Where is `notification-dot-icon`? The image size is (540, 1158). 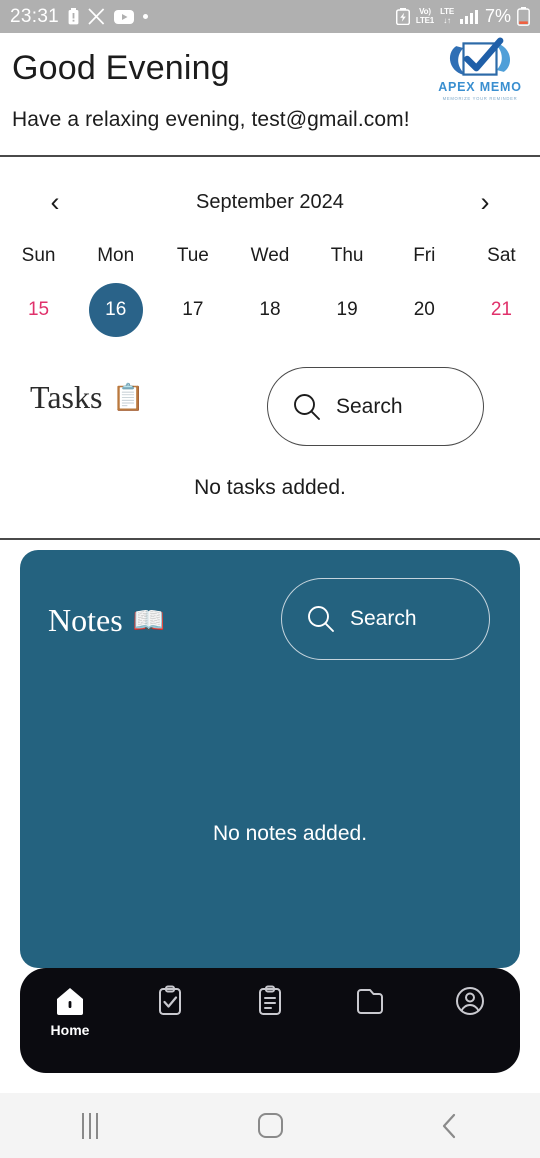
notification-dot-icon is located at coordinates (146, 16).